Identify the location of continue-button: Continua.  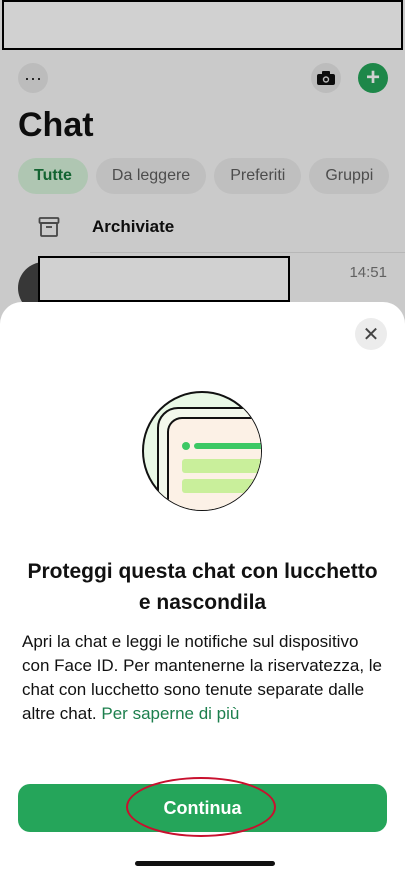
(202, 808).